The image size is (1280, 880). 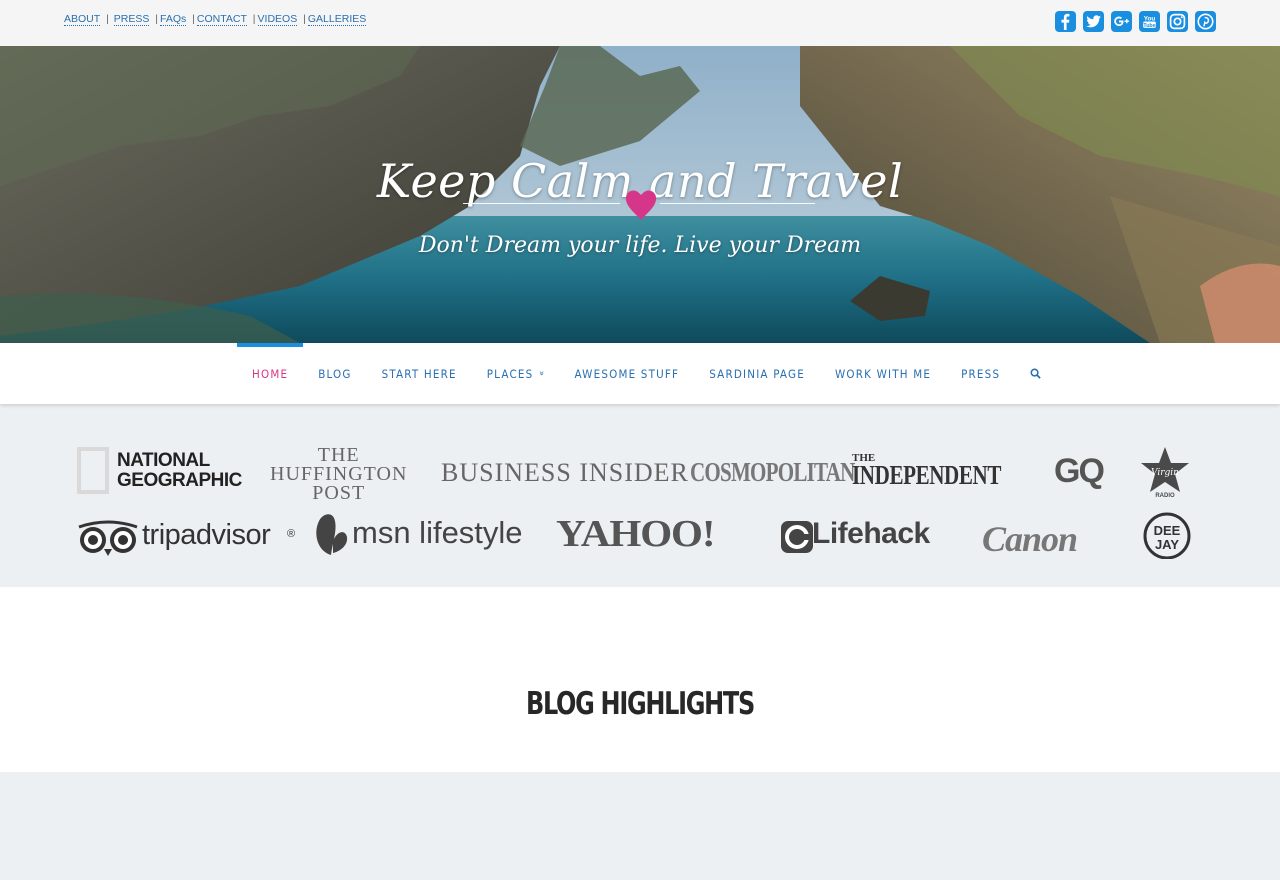 I want to click on chevron-down-icon: », so click(x=541, y=373).